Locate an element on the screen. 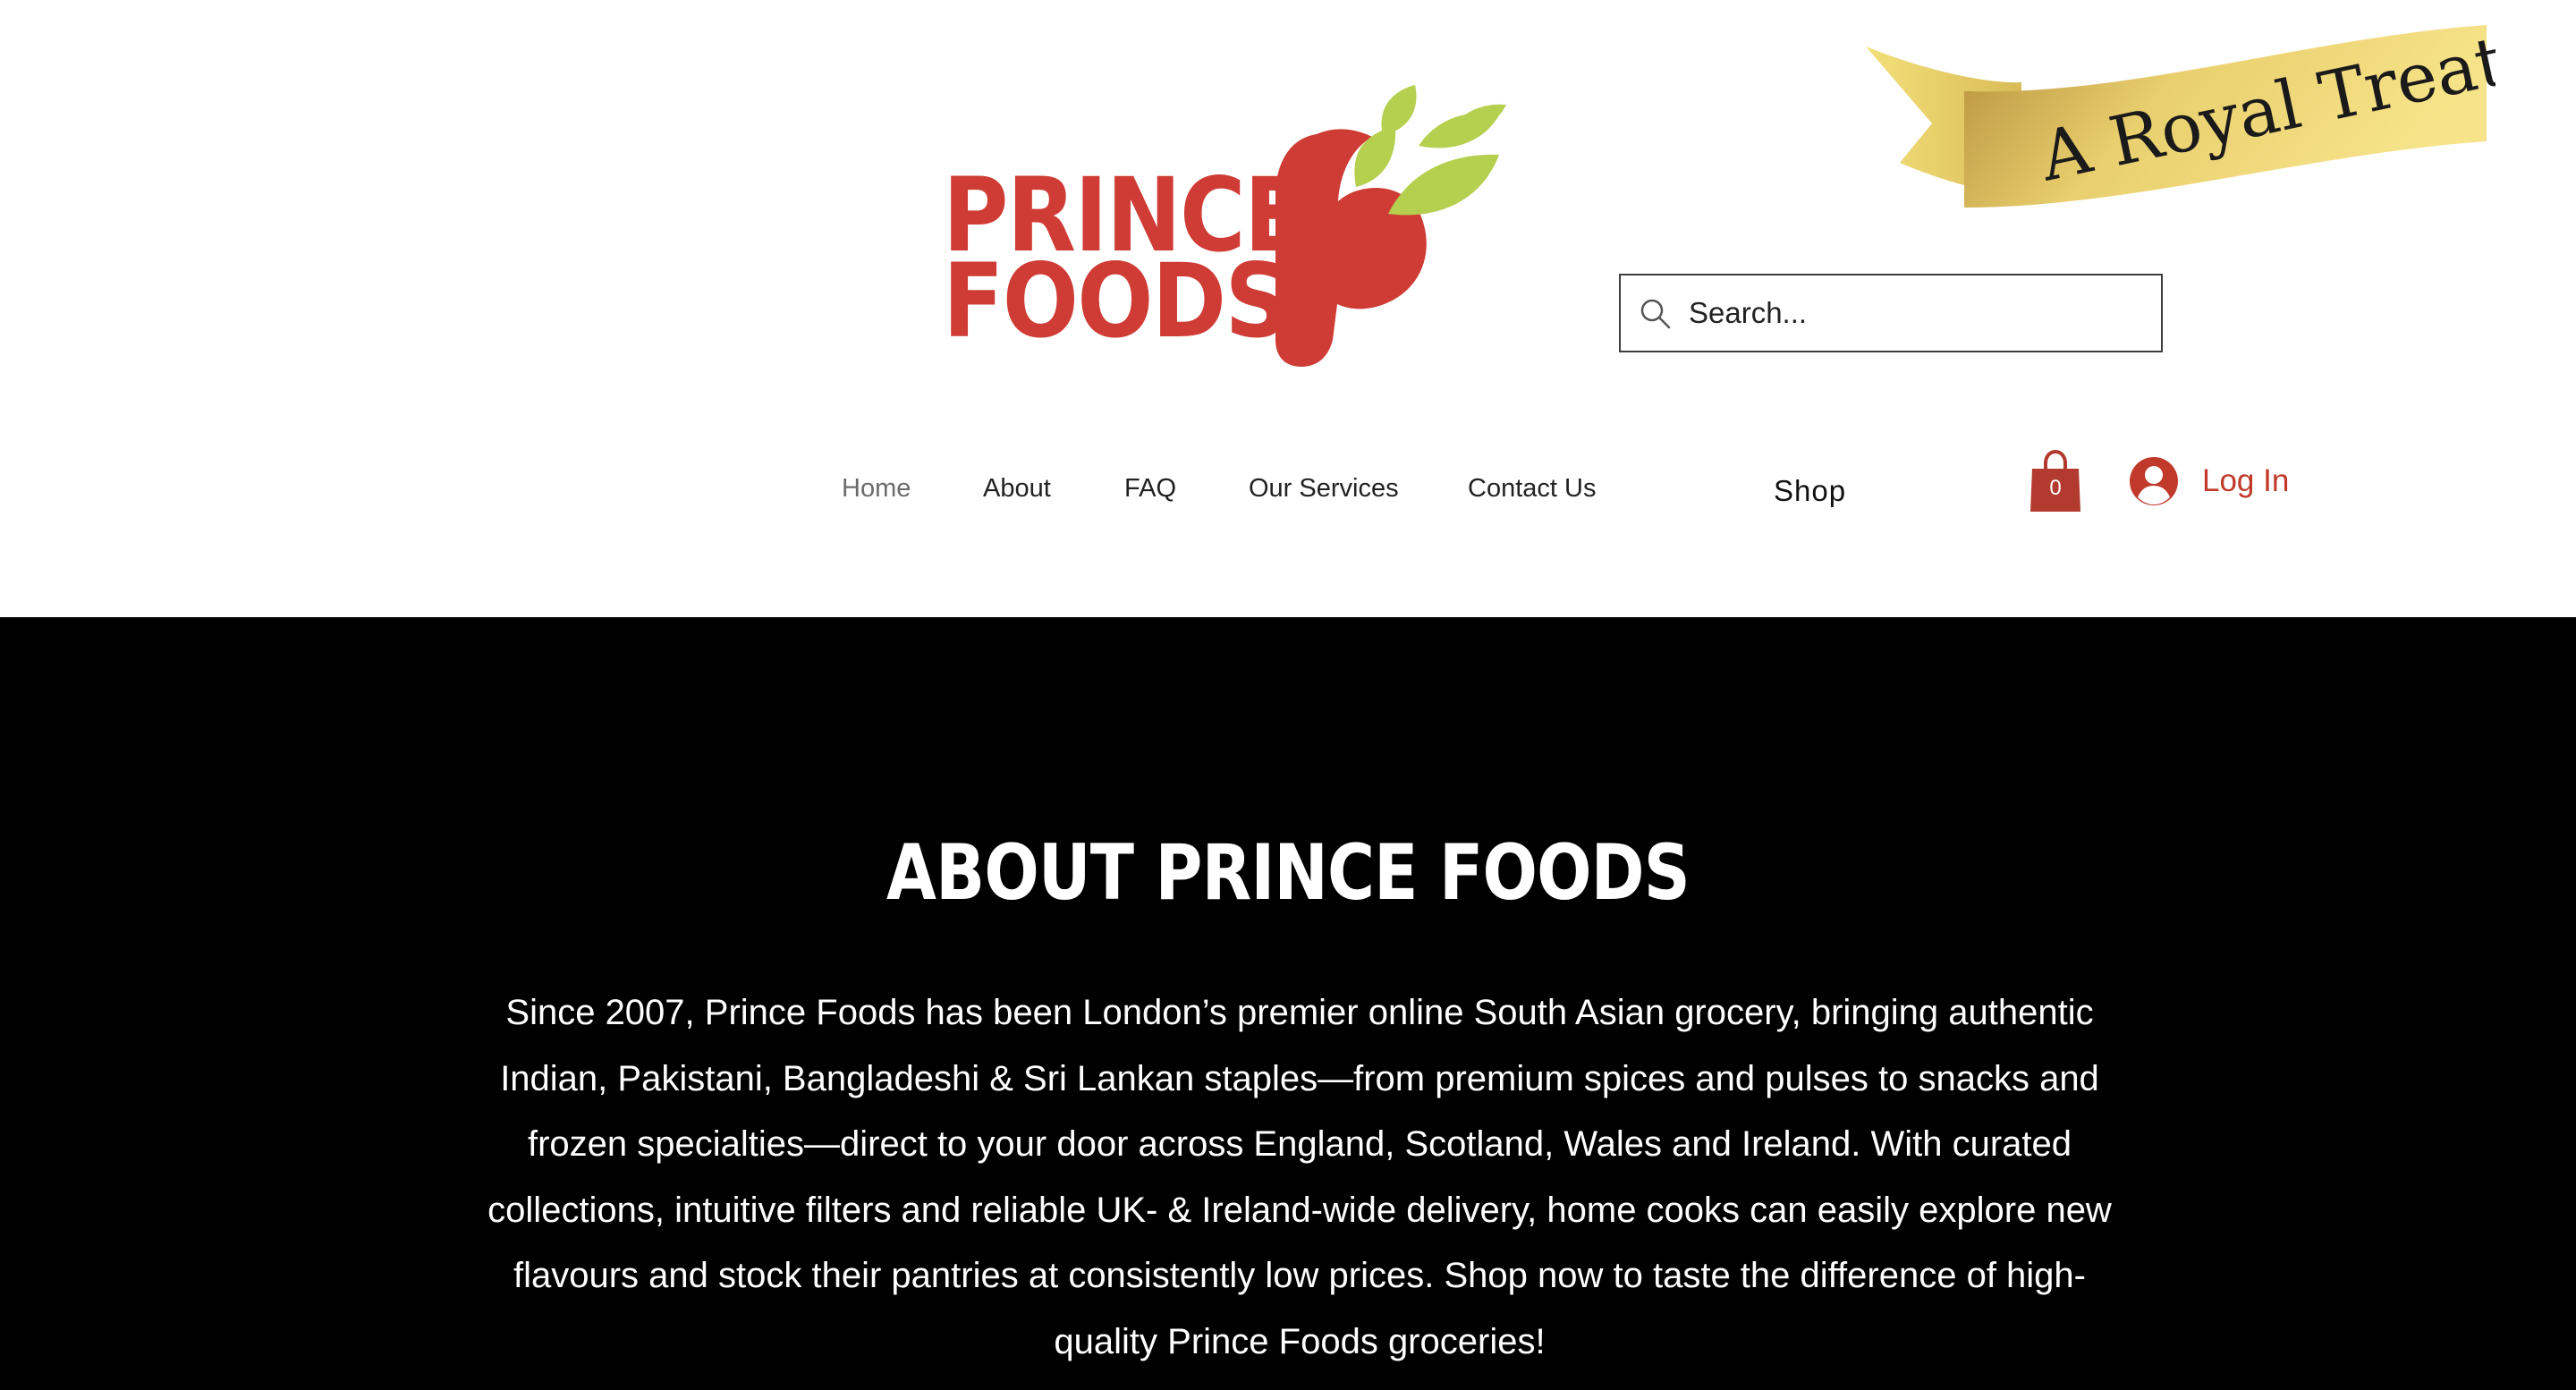 Image resolution: width=2576 pixels, height=1390 pixels. ribbon-banner-graphic: A Royal Treat is located at coordinates (2181, 114).